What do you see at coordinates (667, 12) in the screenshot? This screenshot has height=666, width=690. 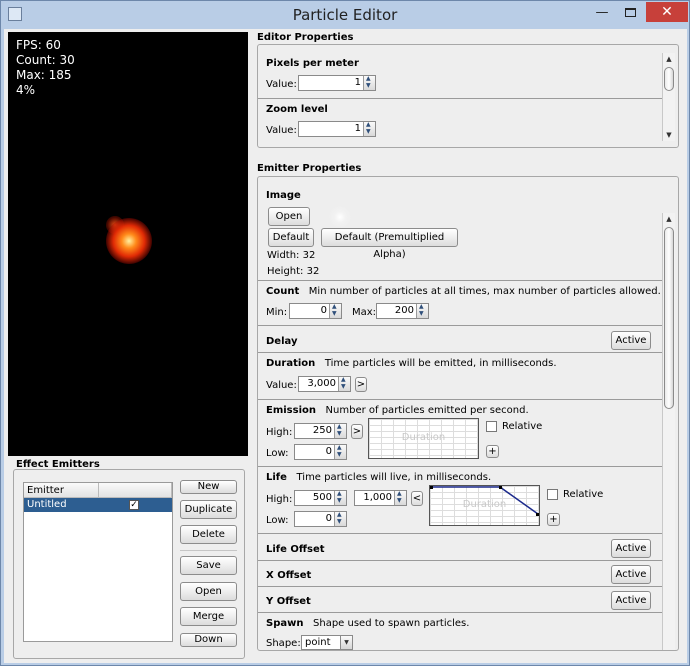 I see `close-button: ✕` at bounding box center [667, 12].